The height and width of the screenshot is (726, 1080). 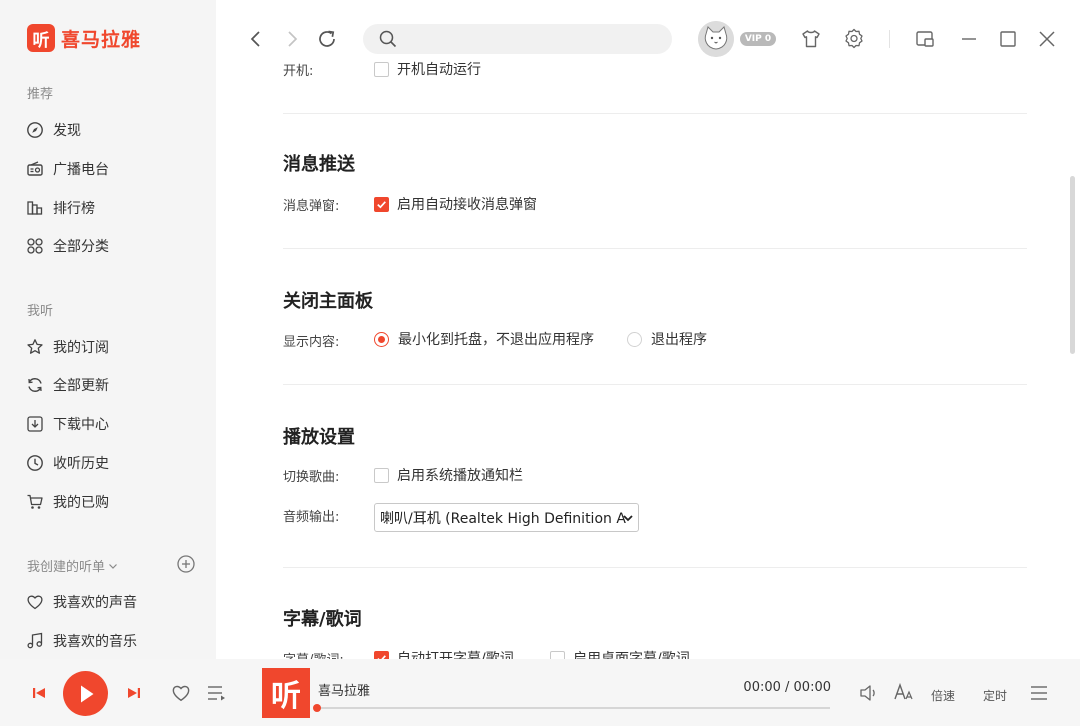 I want to click on back-button, so click(x=256, y=39).